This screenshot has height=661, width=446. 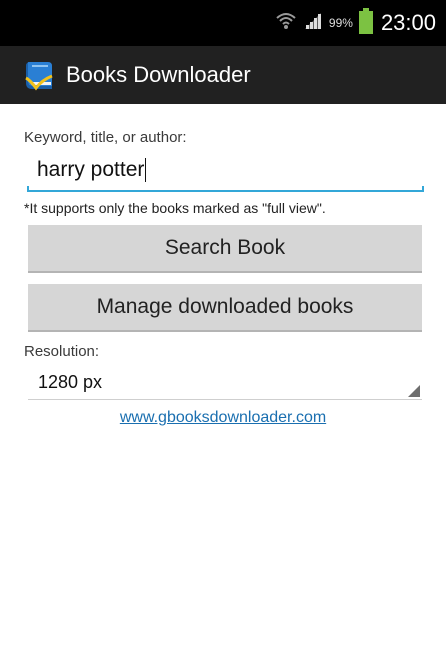 What do you see at coordinates (225, 384) in the screenshot?
I see `resolution-dropdown: 1280 px` at bounding box center [225, 384].